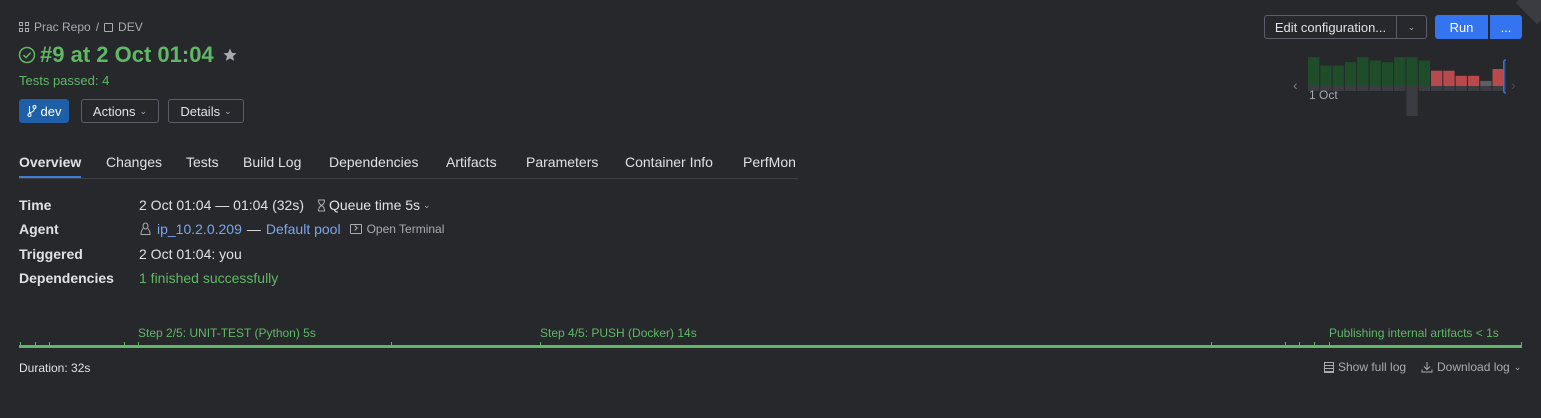 This screenshot has height=418, width=1541. Describe the element at coordinates (769, 162) in the screenshot. I see `tab-perfmon: PerfMon` at that location.